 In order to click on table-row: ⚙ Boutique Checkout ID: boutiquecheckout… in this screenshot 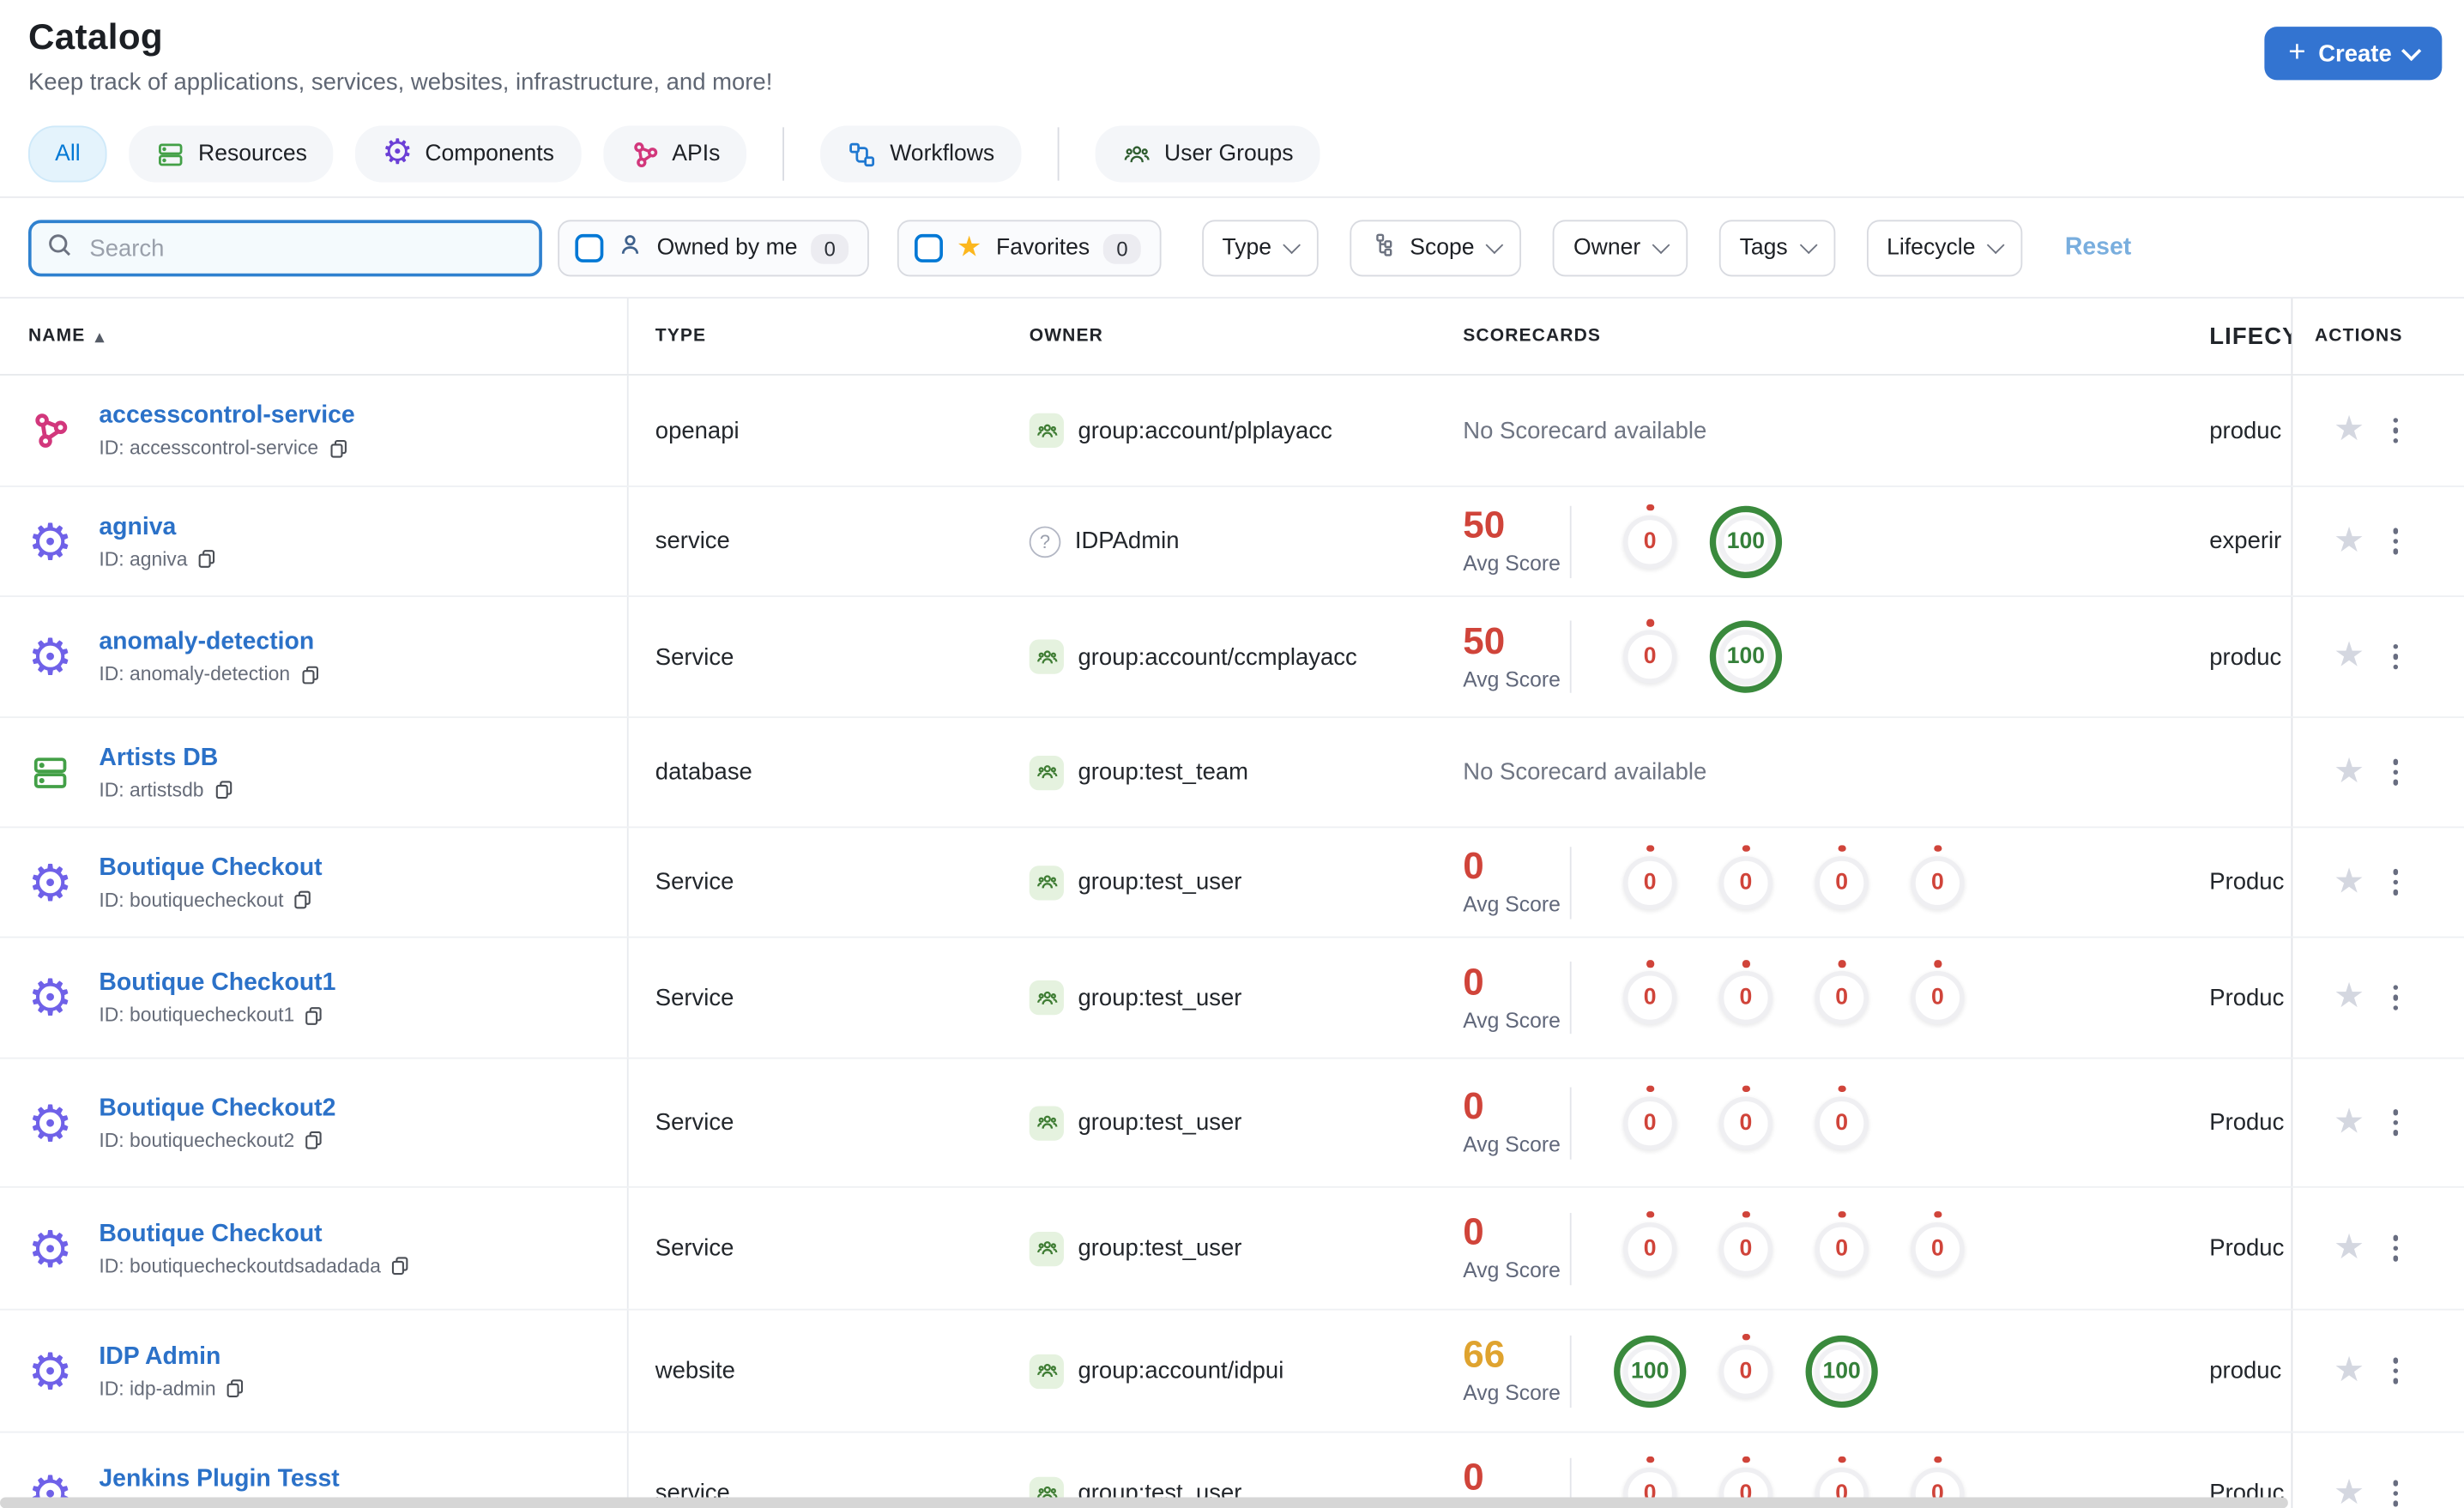, I will do `click(1232, 883)`.